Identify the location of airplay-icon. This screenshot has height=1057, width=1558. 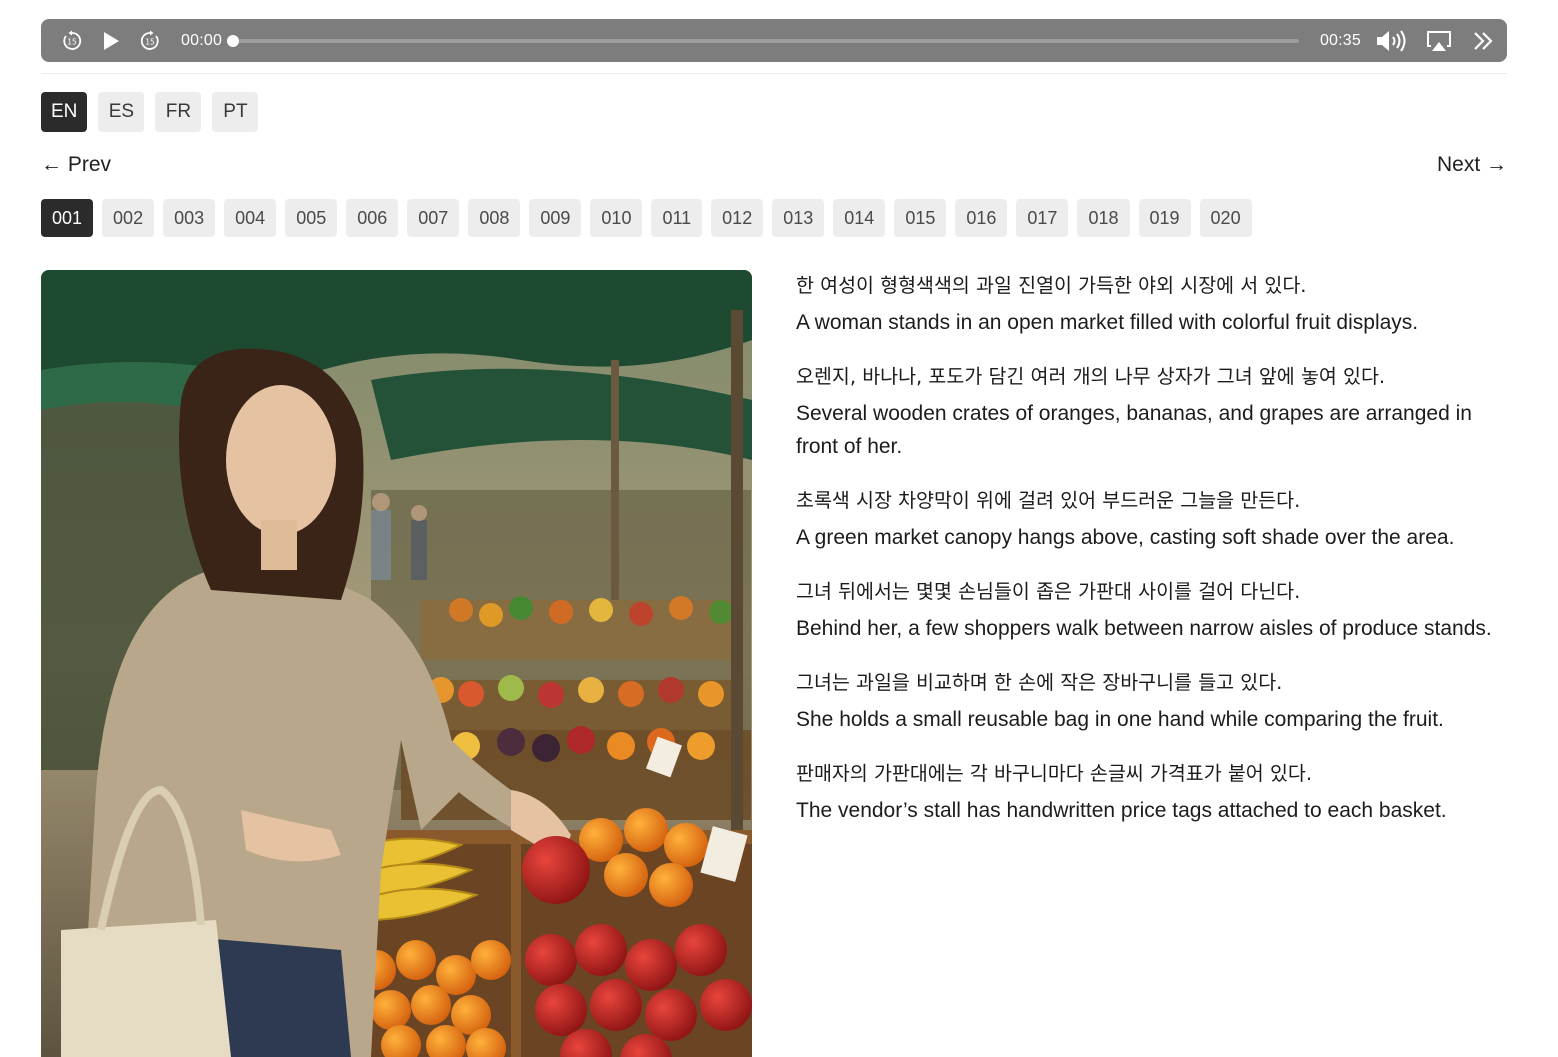
(1439, 41).